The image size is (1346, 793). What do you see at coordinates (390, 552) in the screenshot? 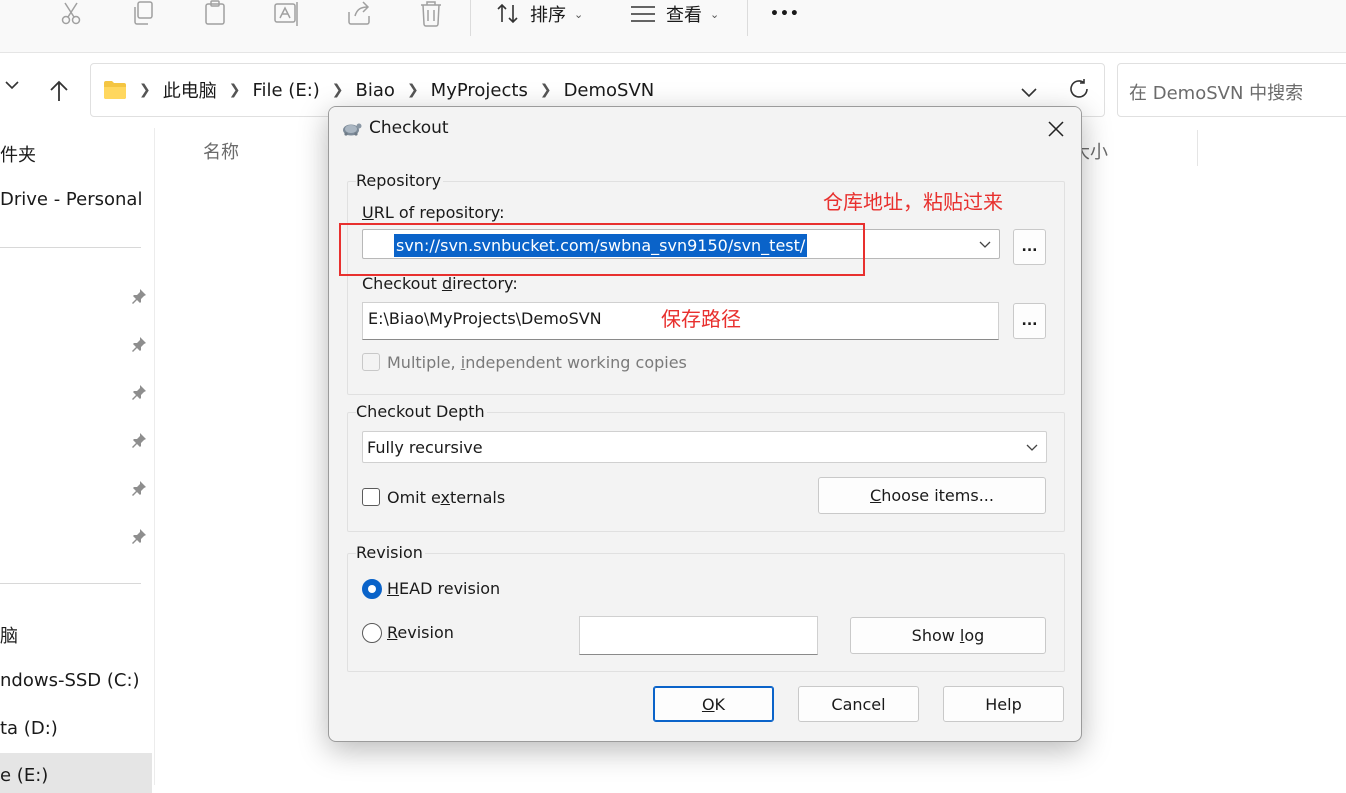
I see `revision-group-label: Revision` at bounding box center [390, 552].